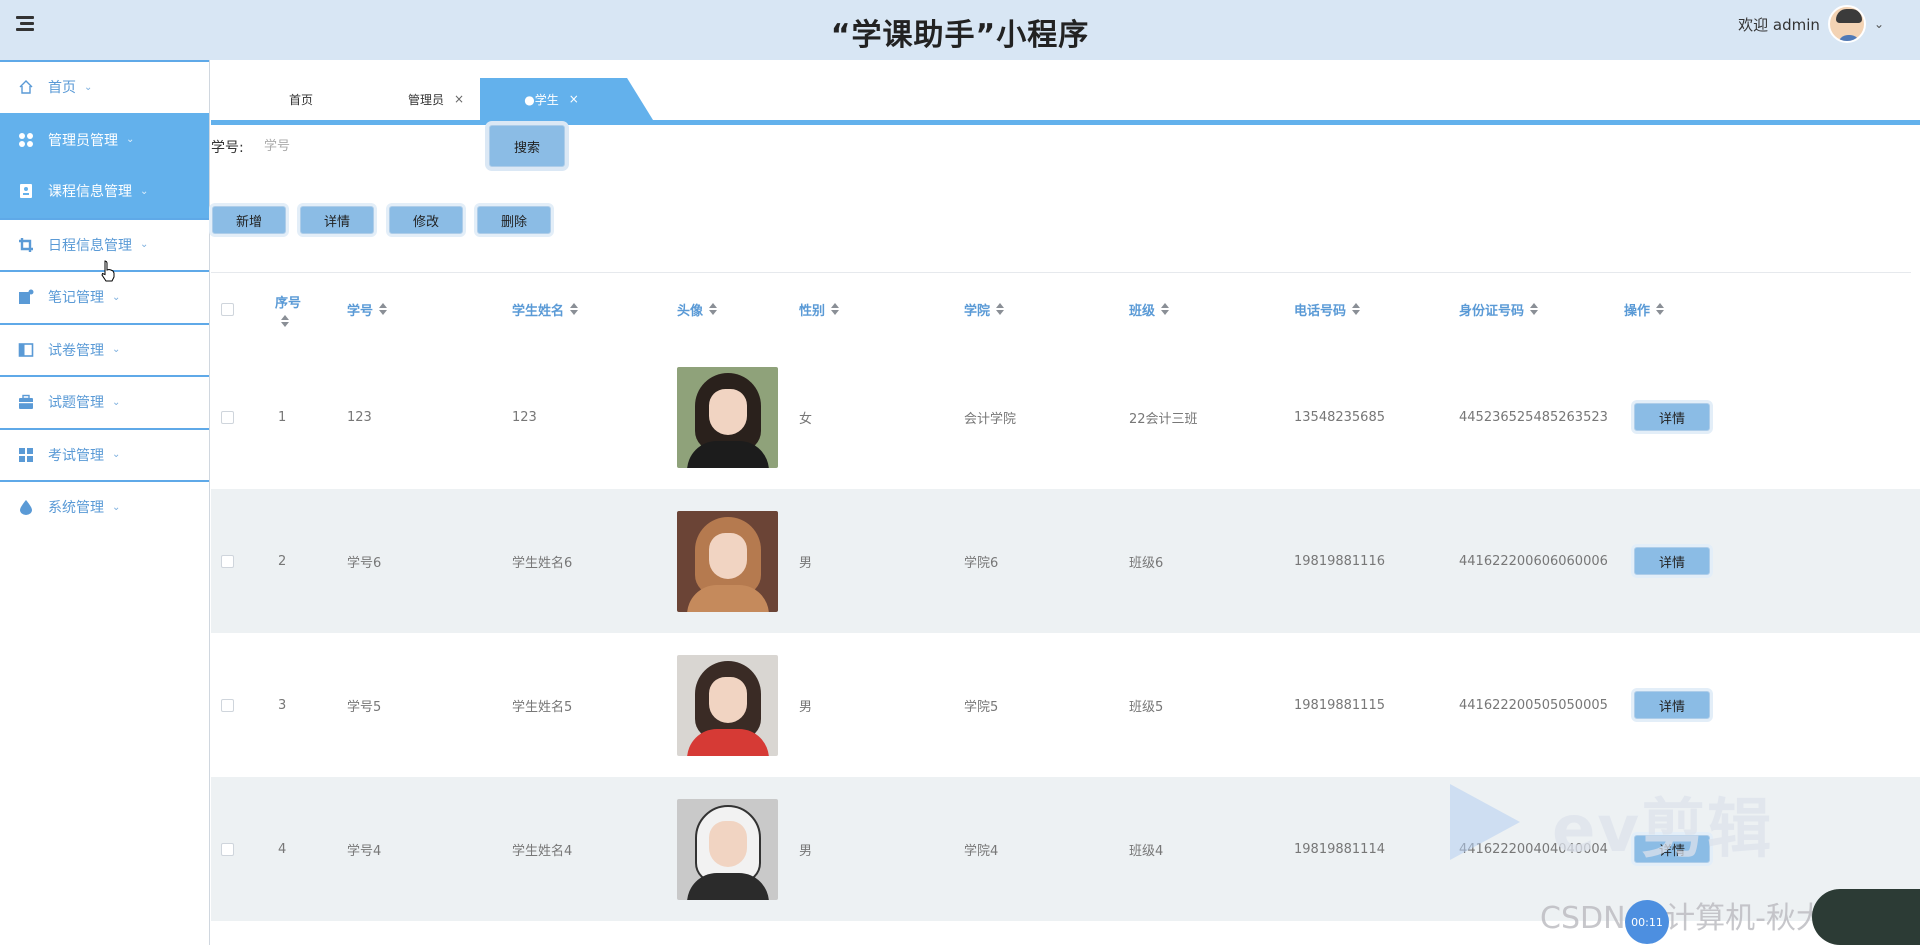  I want to click on cell-name: 学生姓名5, so click(542, 707).